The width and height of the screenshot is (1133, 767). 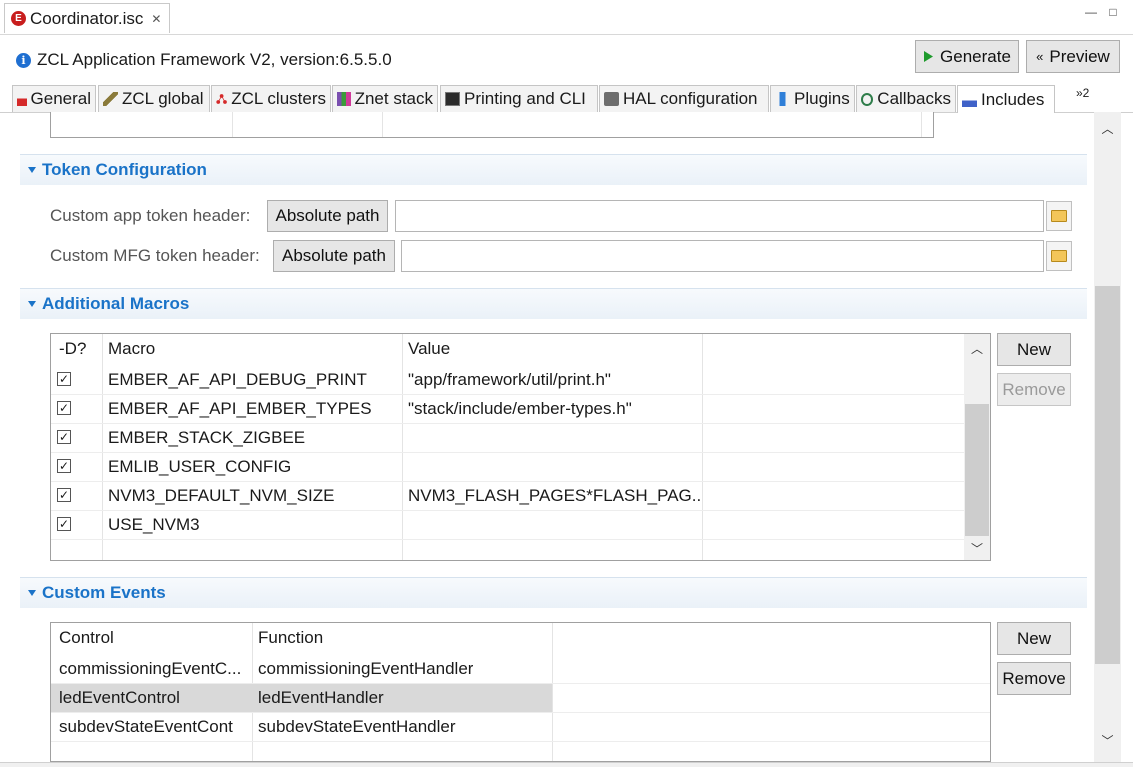 I want to click on editor-tab-bar: E Coordinator.isc ✕ — □, so click(x=566, y=17).